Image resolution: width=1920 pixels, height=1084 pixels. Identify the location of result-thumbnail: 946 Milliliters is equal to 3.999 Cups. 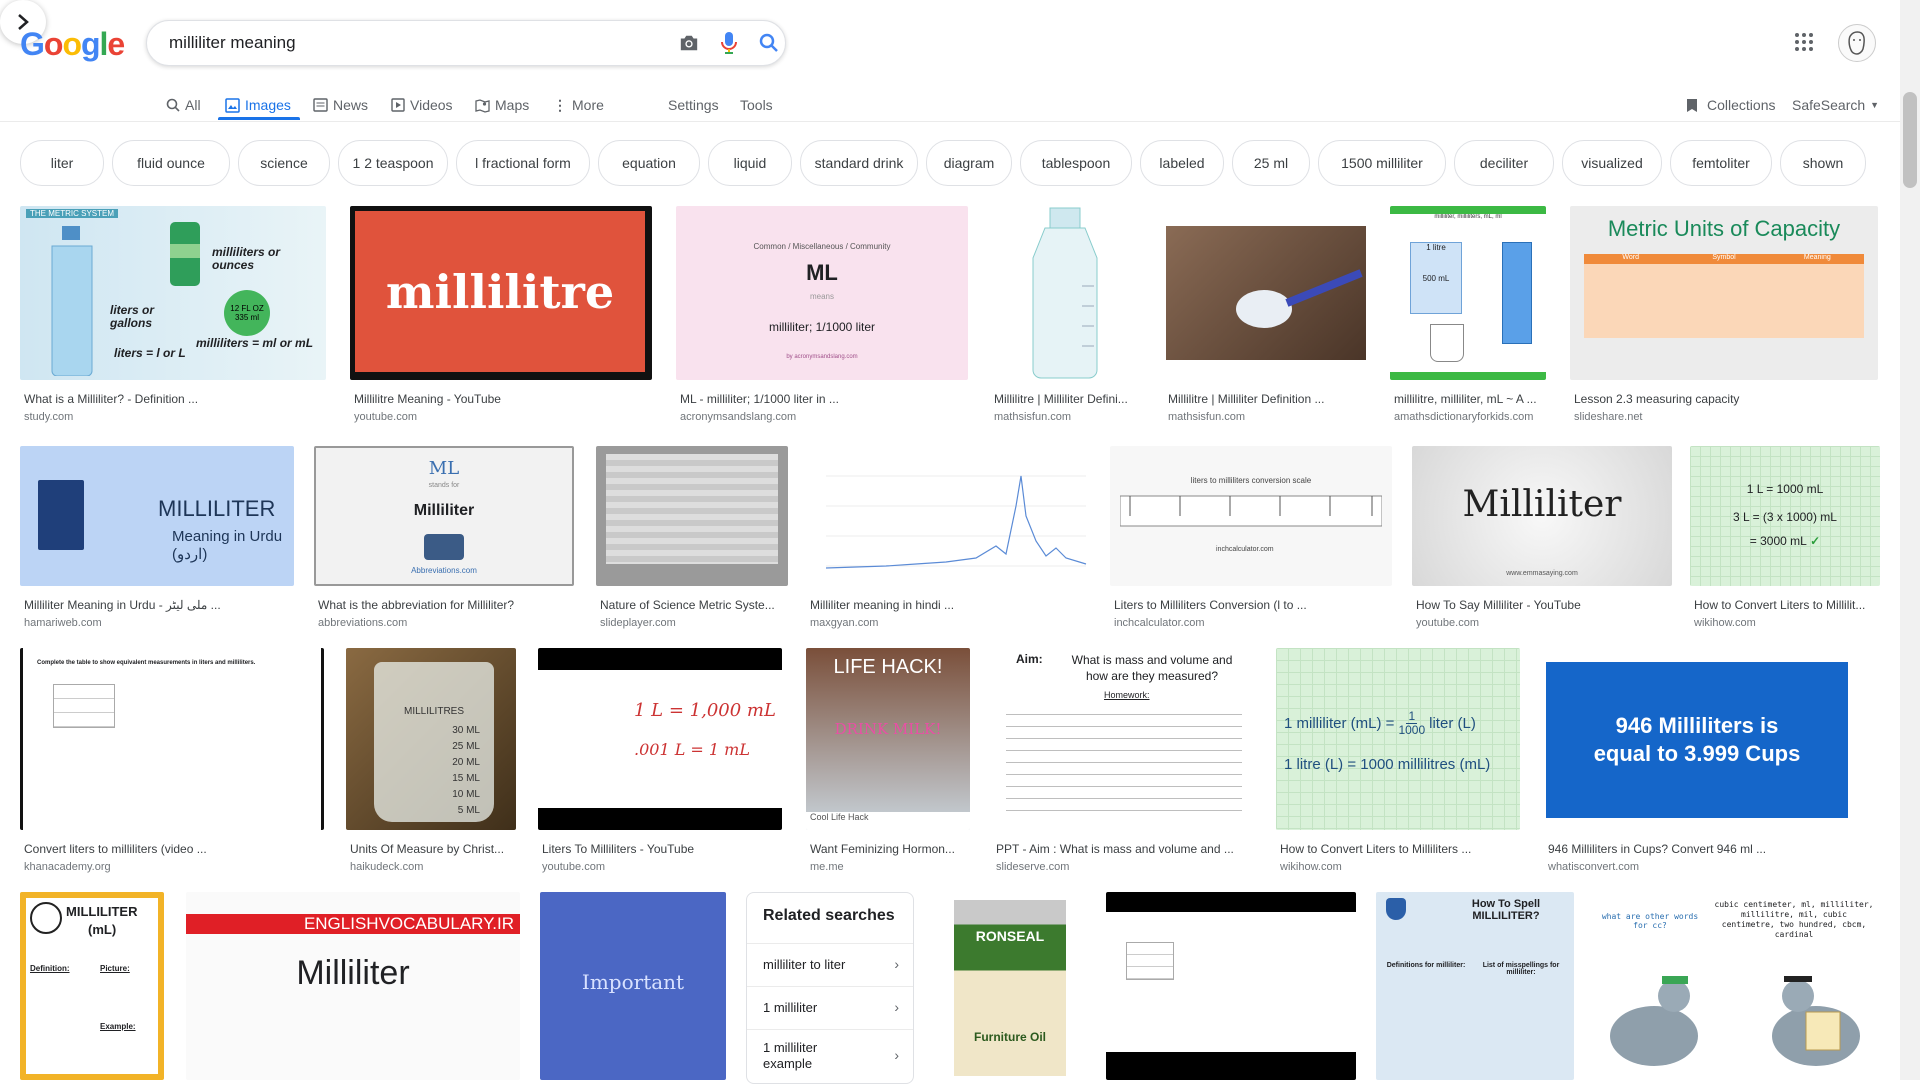
(1711, 739).